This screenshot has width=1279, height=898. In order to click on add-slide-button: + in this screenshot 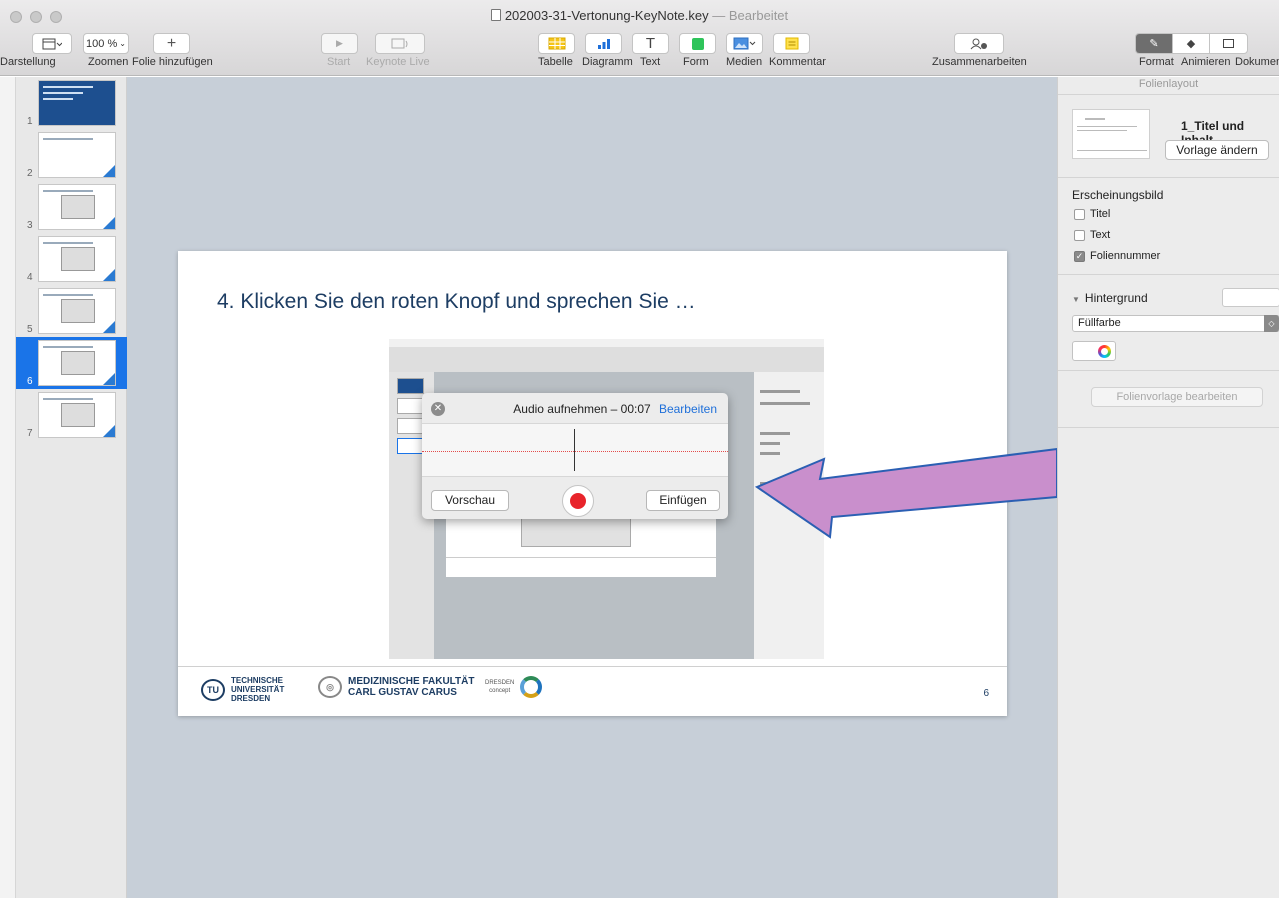, I will do `click(171, 43)`.